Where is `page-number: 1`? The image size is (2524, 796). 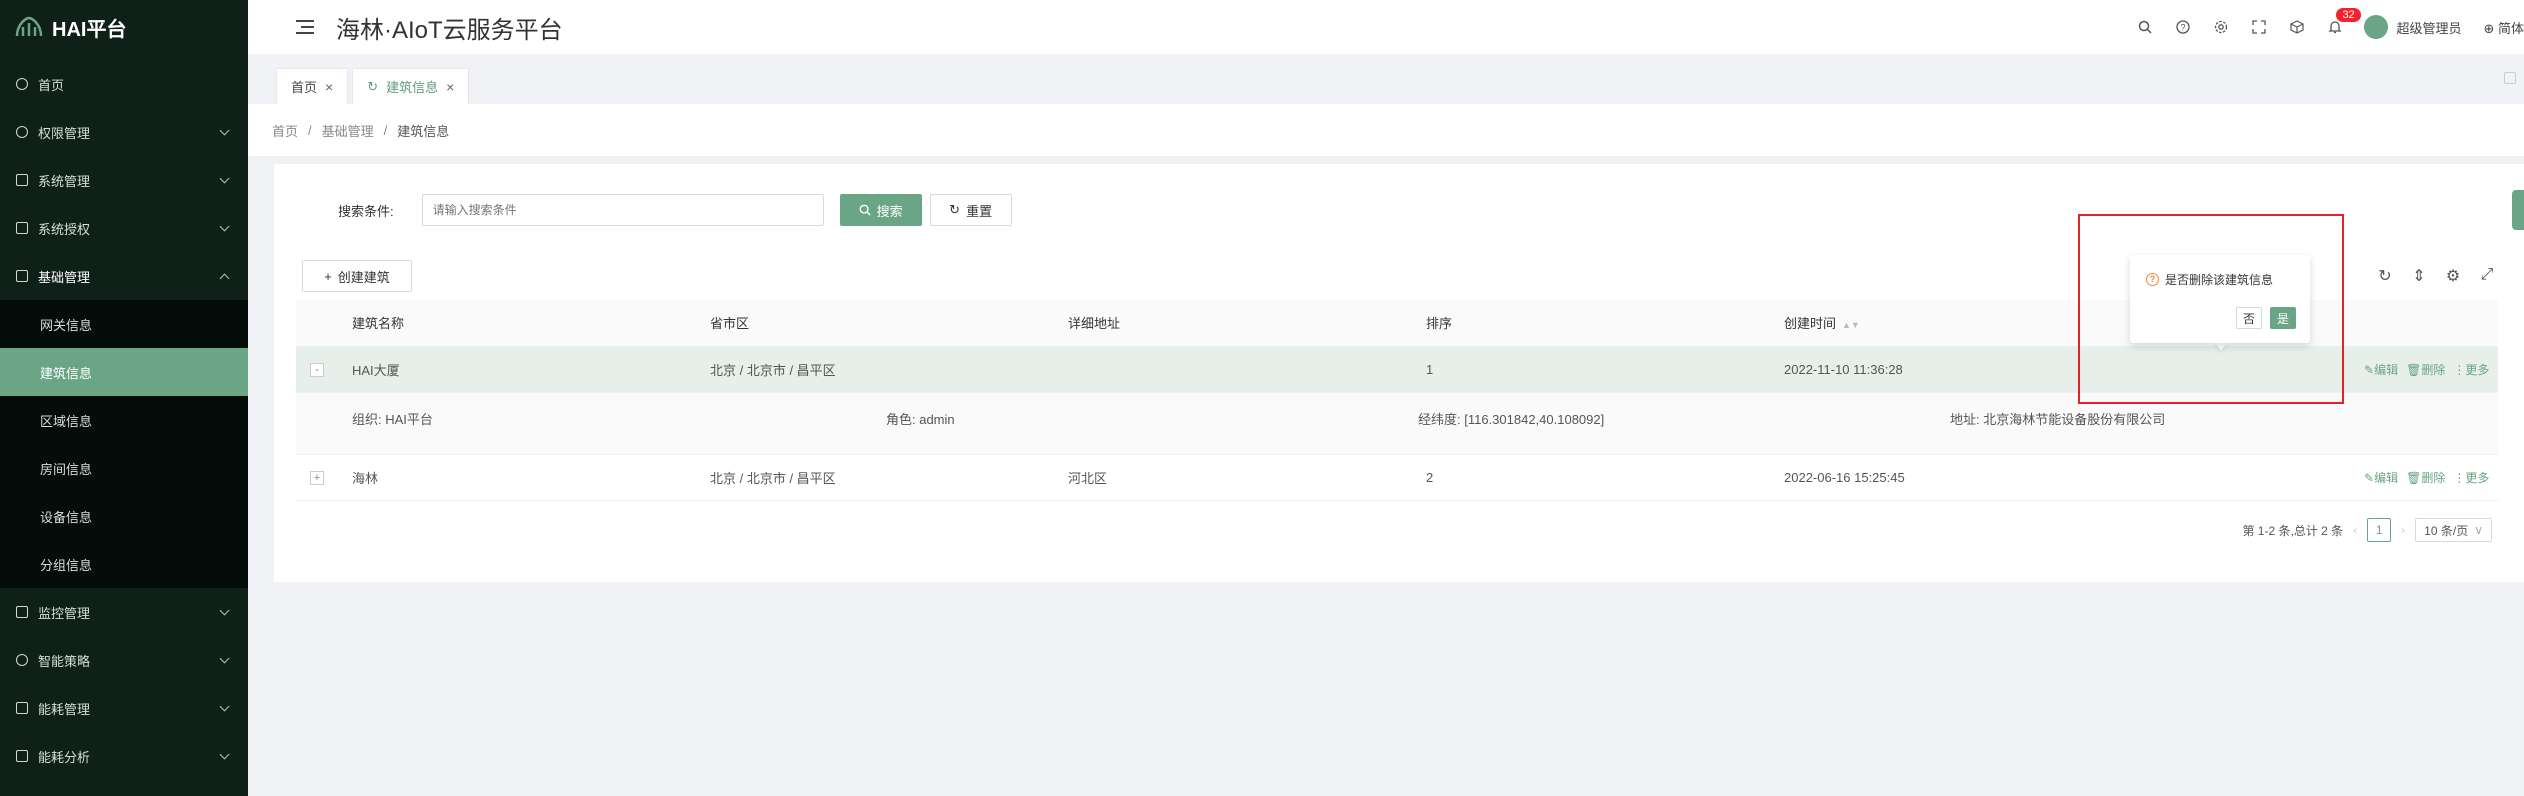 page-number: 1 is located at coordinates (2379, 530).